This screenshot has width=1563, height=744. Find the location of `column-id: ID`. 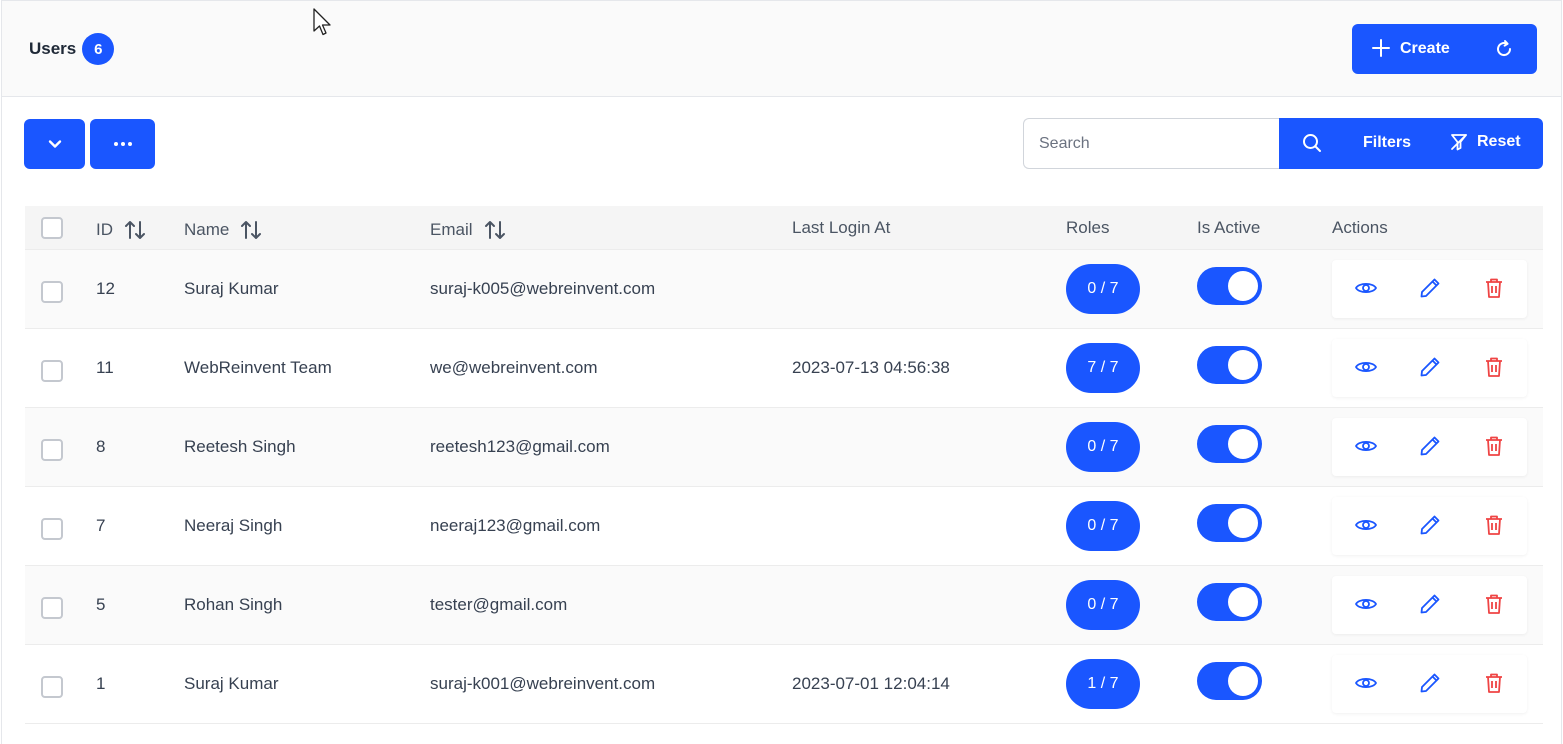

column-id: ID is located at coordinates (121, 230).